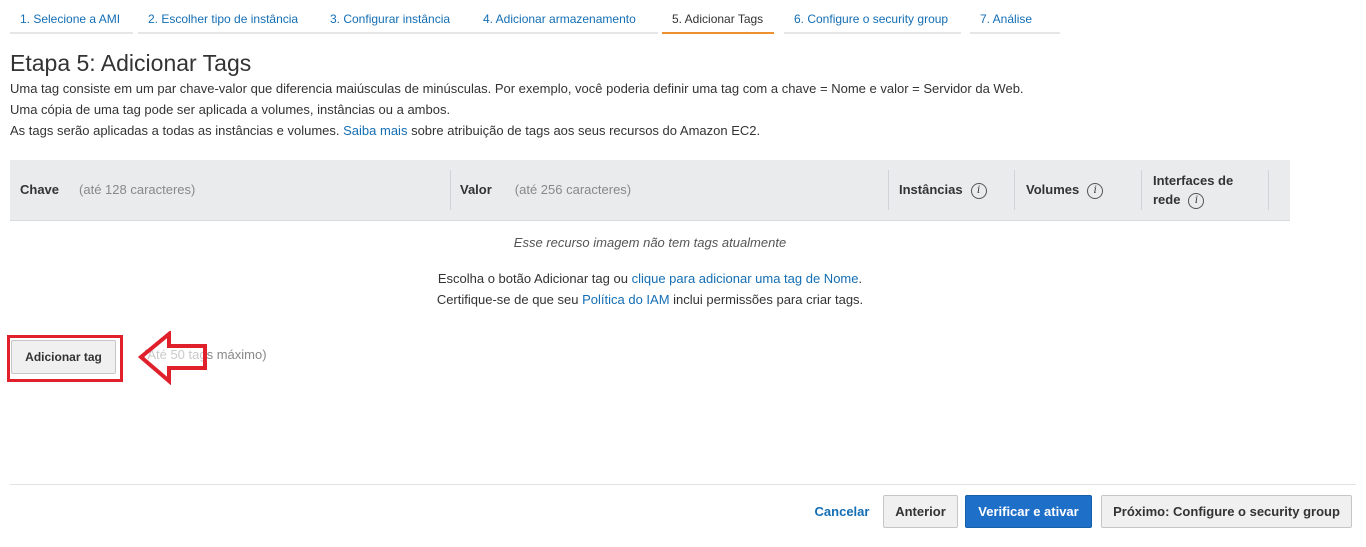  What do you see at coordinates (476, 189) in the screenshot?
I see `value-header-label: Valor` at bounding box center [476, 189].